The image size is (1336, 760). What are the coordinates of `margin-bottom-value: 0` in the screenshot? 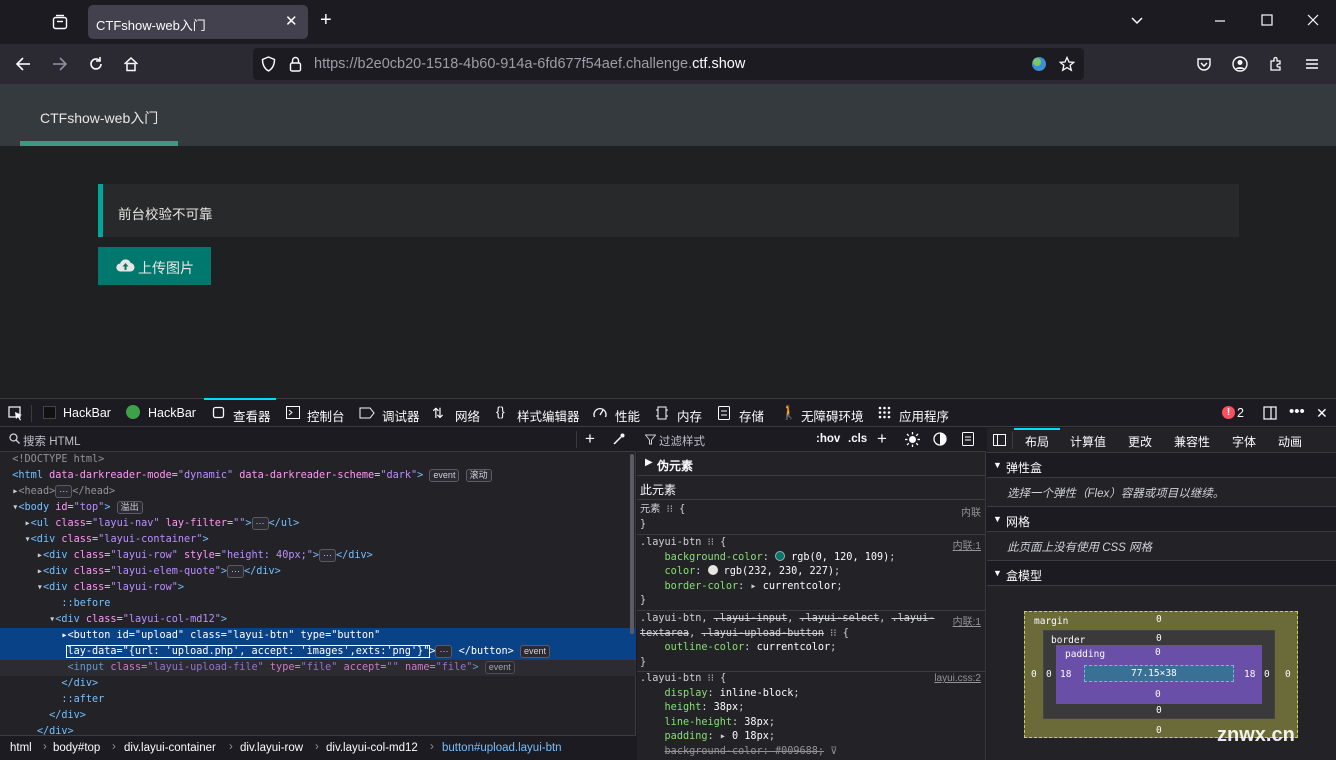 It's located at (1159, 730).